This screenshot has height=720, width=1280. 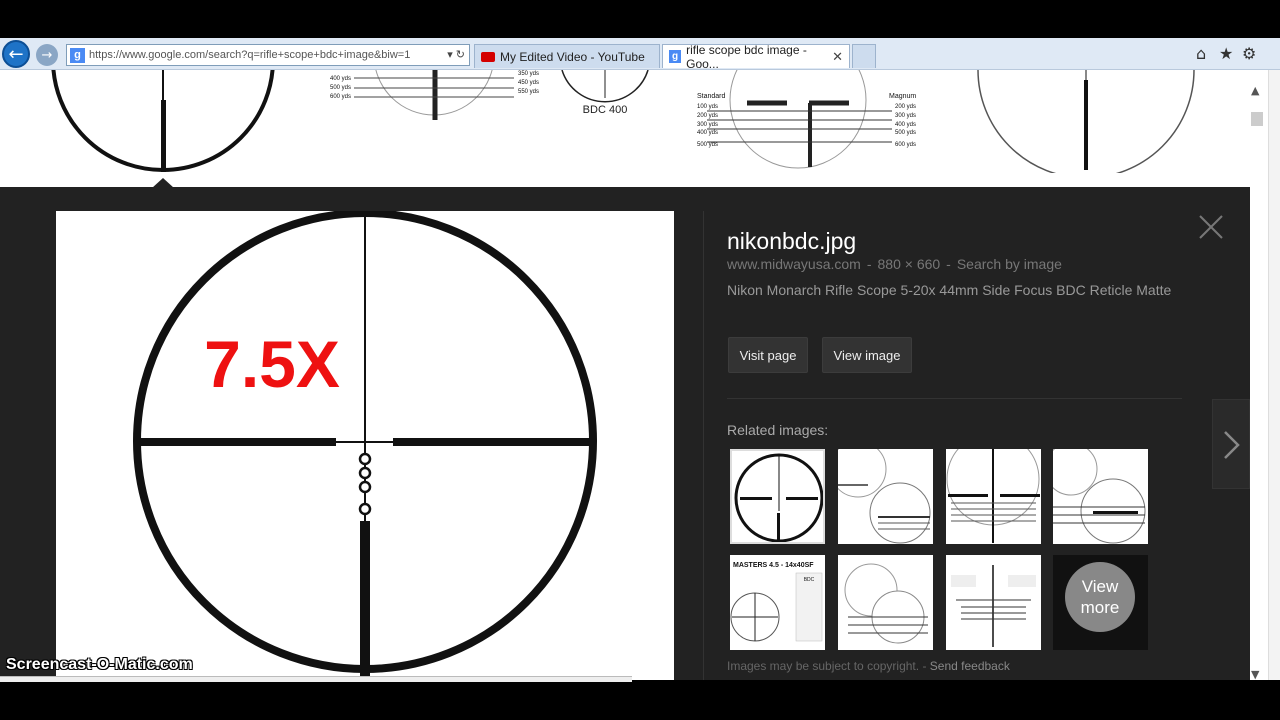 I want to click on send-feedback-link: Send feedback, so click(x=970, y=666).